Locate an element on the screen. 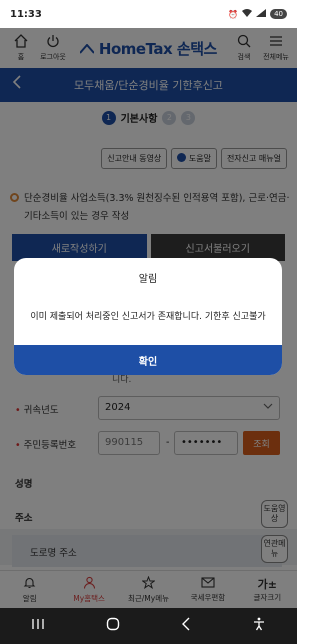 The image size is (320, 644). status-time: 11:33 is located at coordinates (26, 14).